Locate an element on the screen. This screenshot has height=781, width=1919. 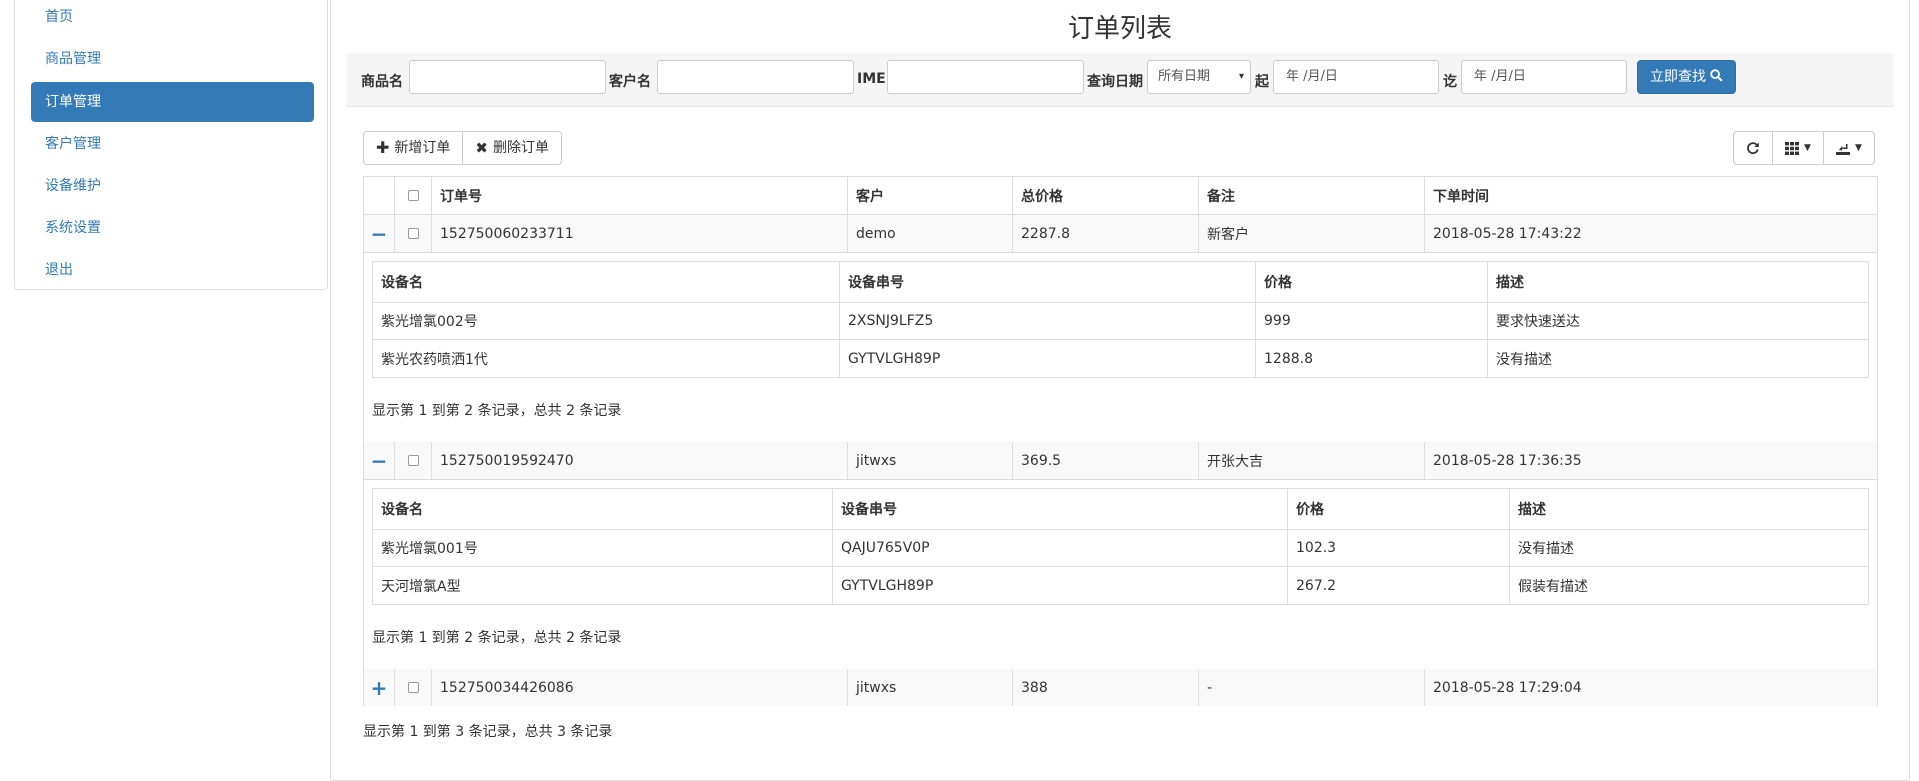
order-number: 152750034426086 is located at coordinates (639, 687).